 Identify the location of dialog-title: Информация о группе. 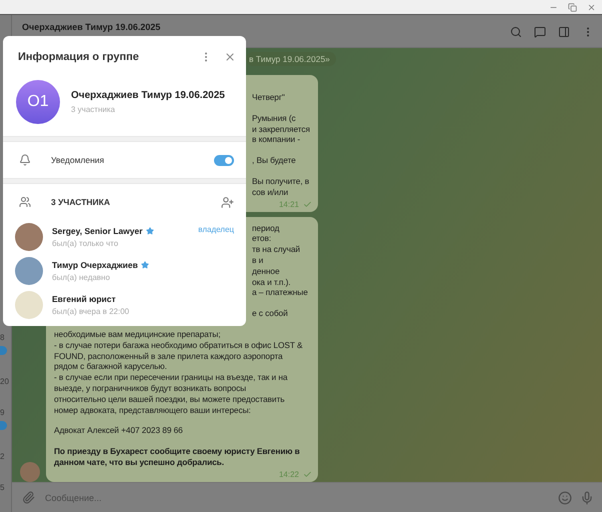
(79, 57).